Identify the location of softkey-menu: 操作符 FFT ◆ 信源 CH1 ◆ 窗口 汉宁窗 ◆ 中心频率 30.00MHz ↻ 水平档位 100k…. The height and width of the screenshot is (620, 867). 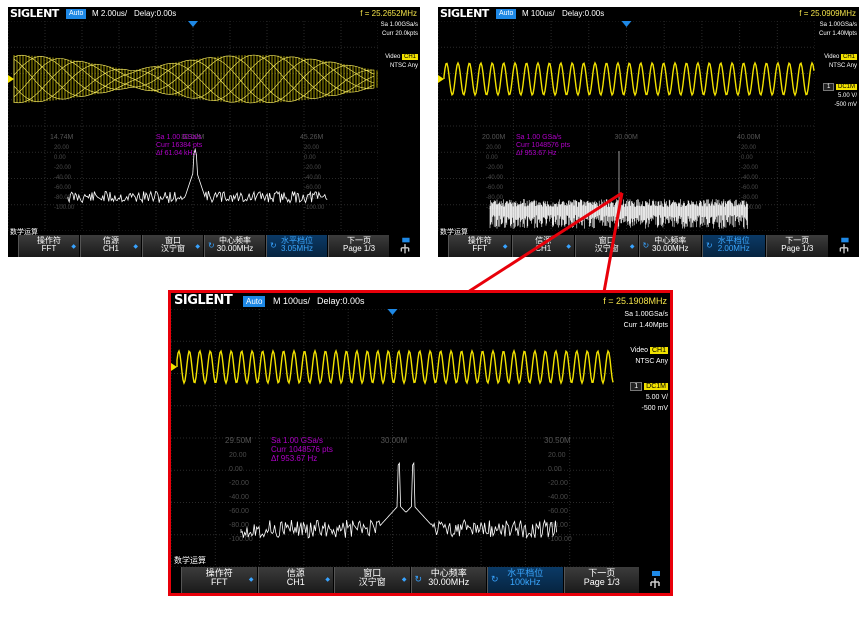
(420, 580).